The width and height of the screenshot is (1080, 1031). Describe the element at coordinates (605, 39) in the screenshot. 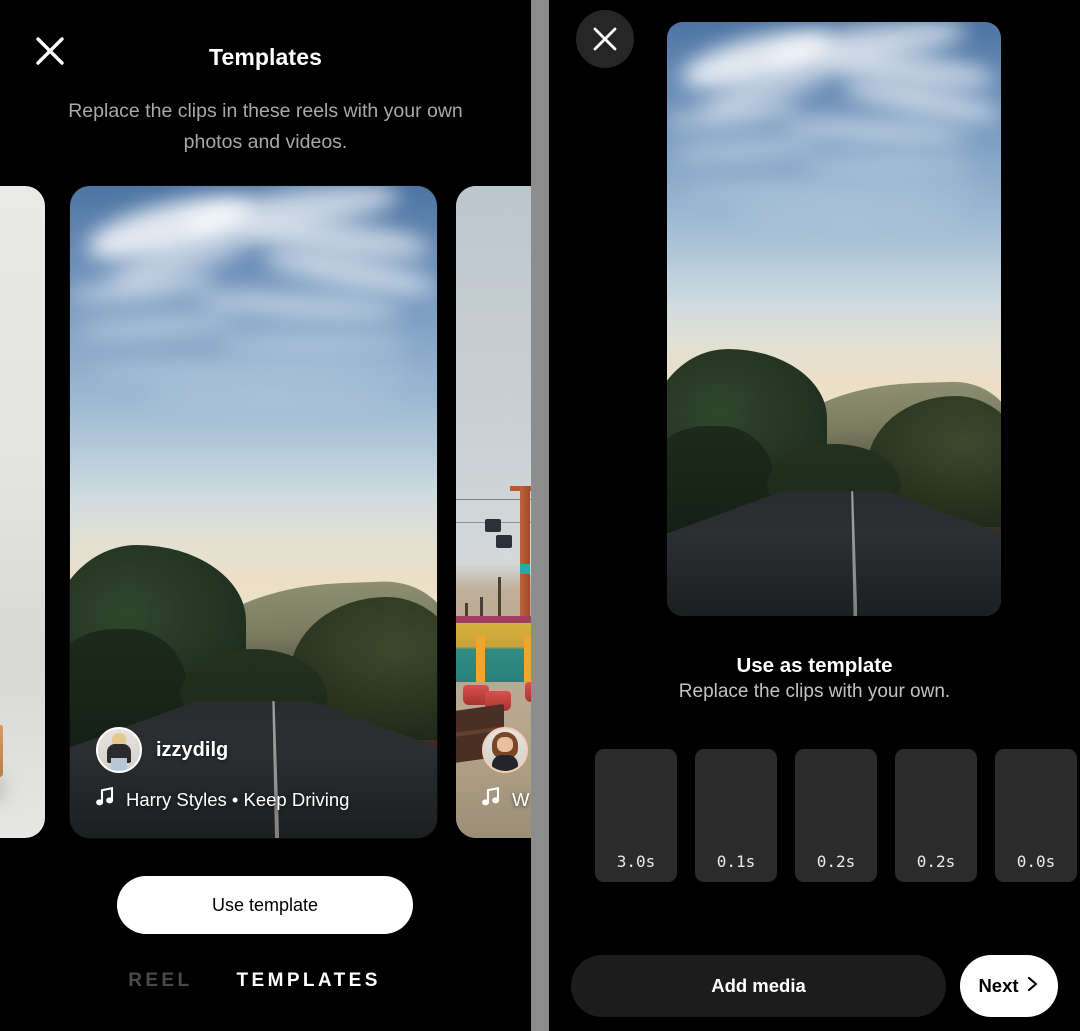

I see `close-icon` at that location.